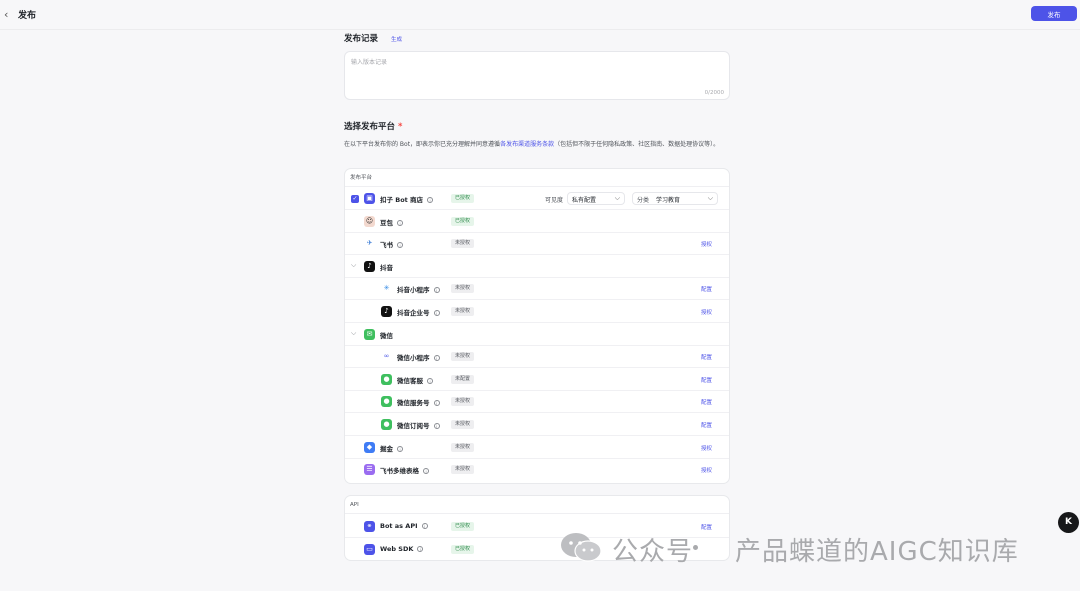  Describe the element at coordinates (537, 267) in the screenshot. I see `platform-row: ⌵ ♪ 抖音` at that location.